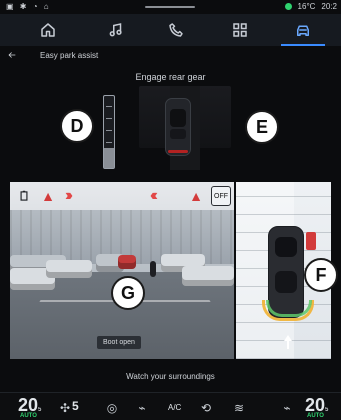 Image resolution: width=341 pixels, height=420 pixels. I want to click on tab-car, so click(303, 32).